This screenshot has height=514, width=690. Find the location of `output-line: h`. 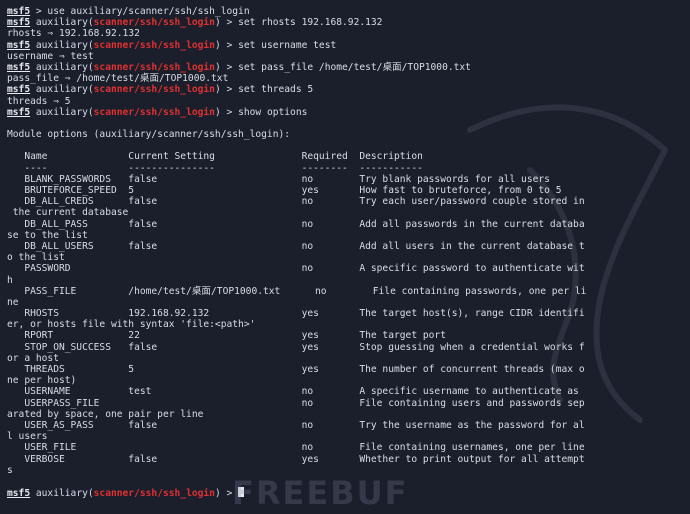

output-line: h is located at coordinates (10, 280).